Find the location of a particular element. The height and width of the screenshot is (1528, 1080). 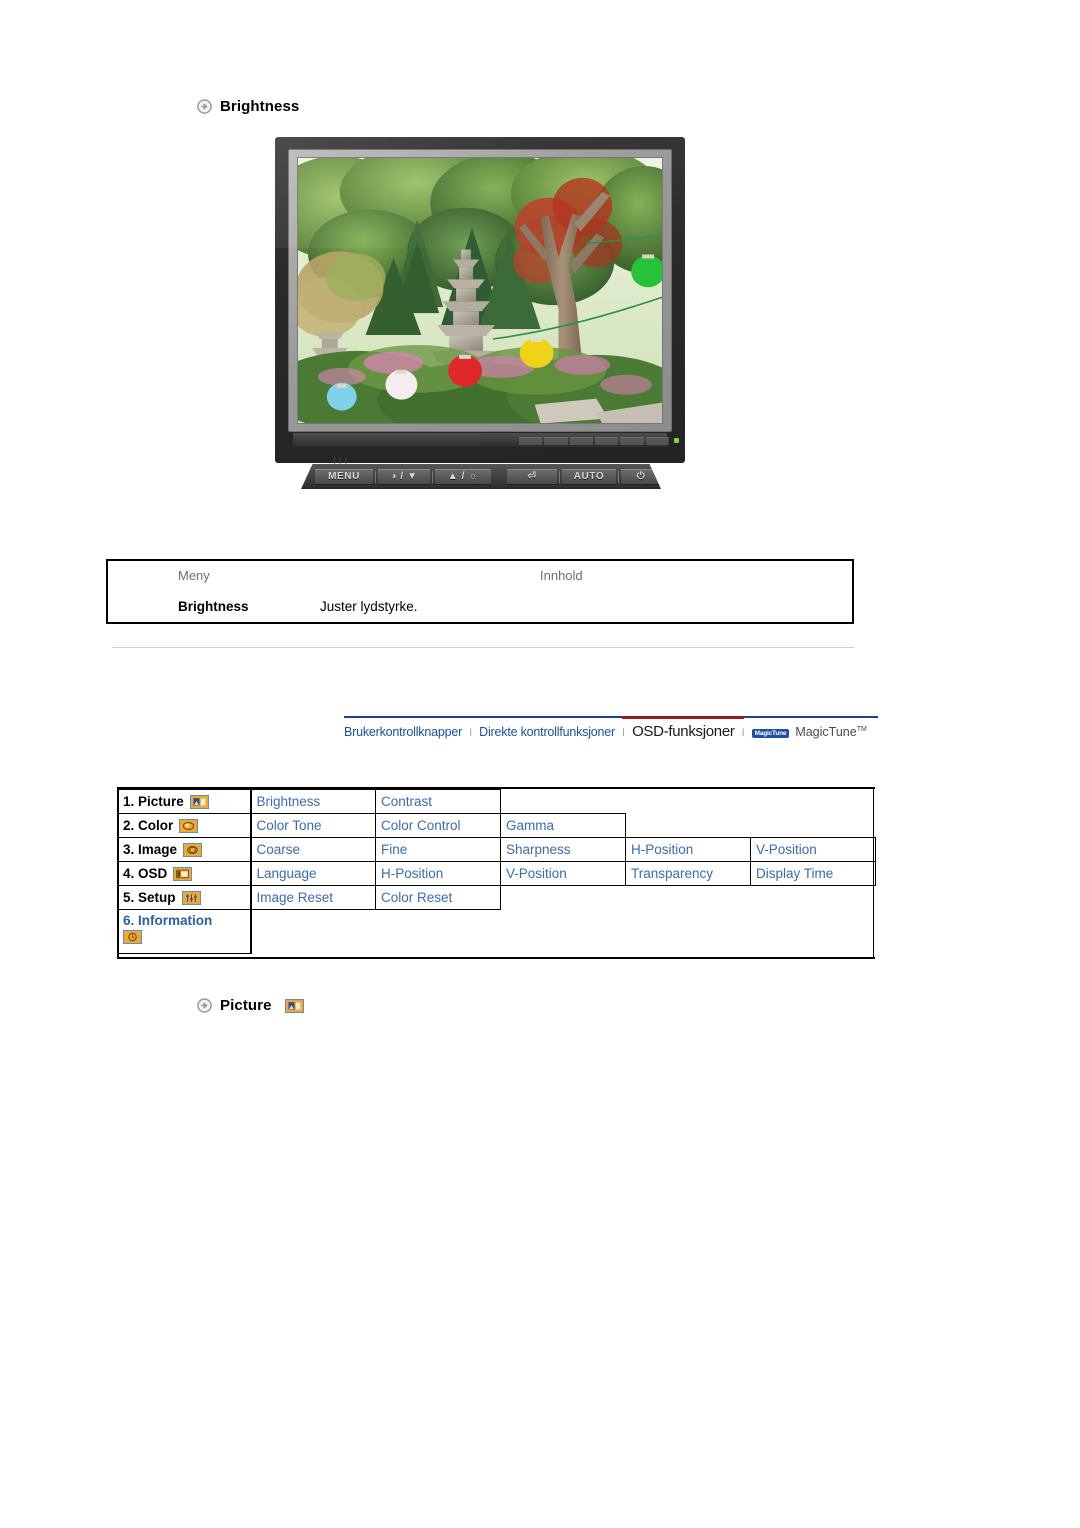

osd-group-color: 2. Color is located at coordinates (184, 825).